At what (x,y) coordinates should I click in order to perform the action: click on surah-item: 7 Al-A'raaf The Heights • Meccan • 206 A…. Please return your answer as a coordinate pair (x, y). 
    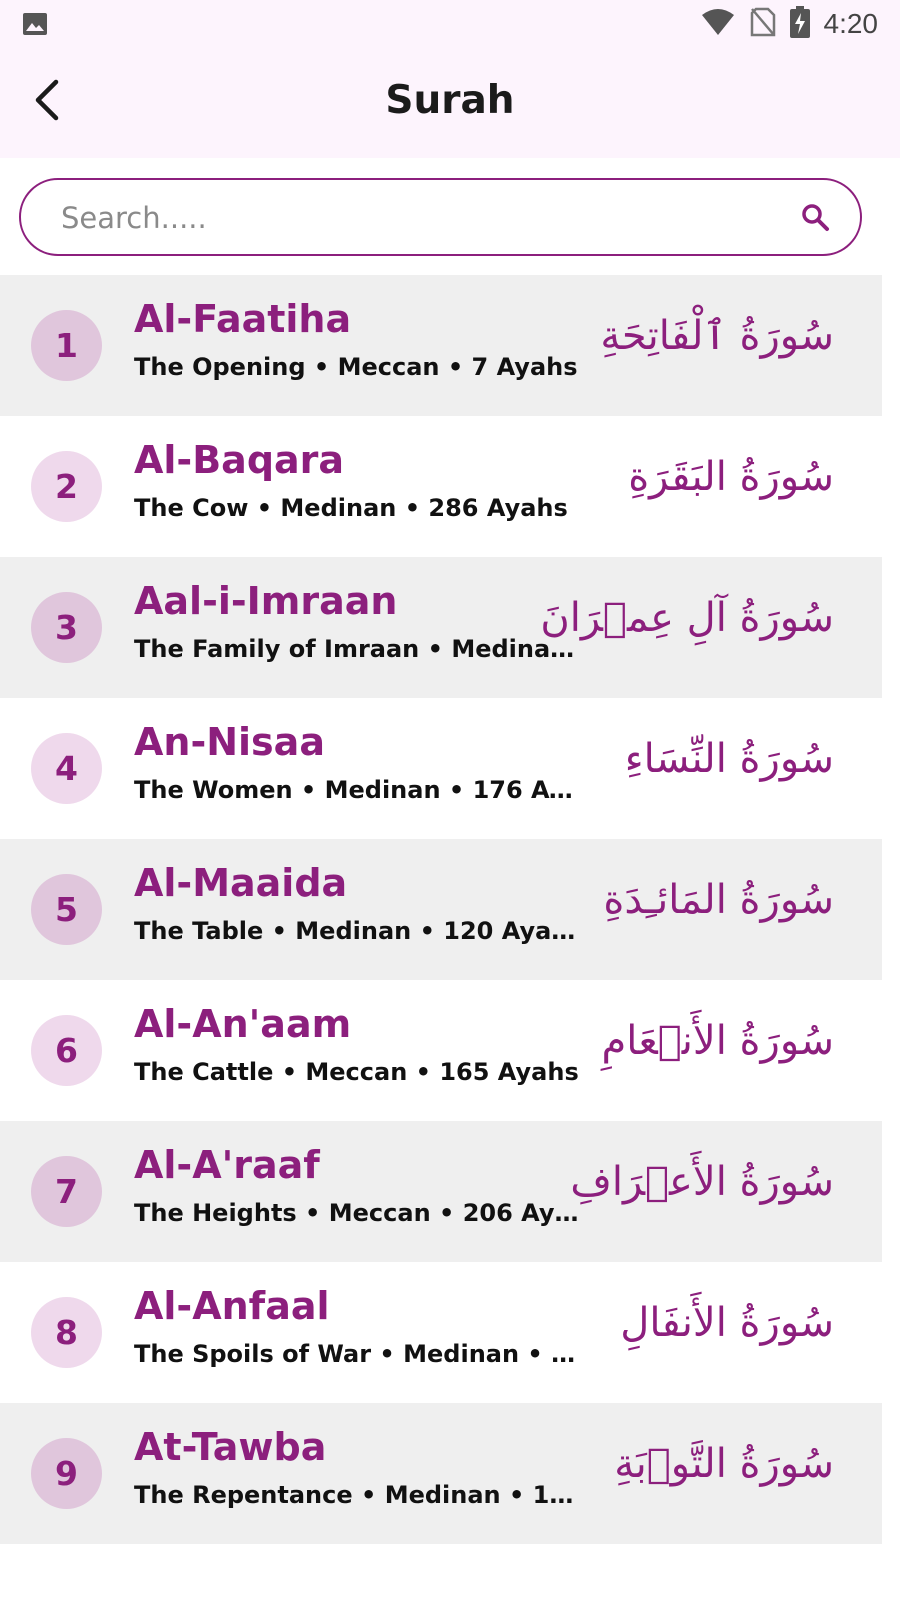
    Looking at the image, I should click on (441, 1191).